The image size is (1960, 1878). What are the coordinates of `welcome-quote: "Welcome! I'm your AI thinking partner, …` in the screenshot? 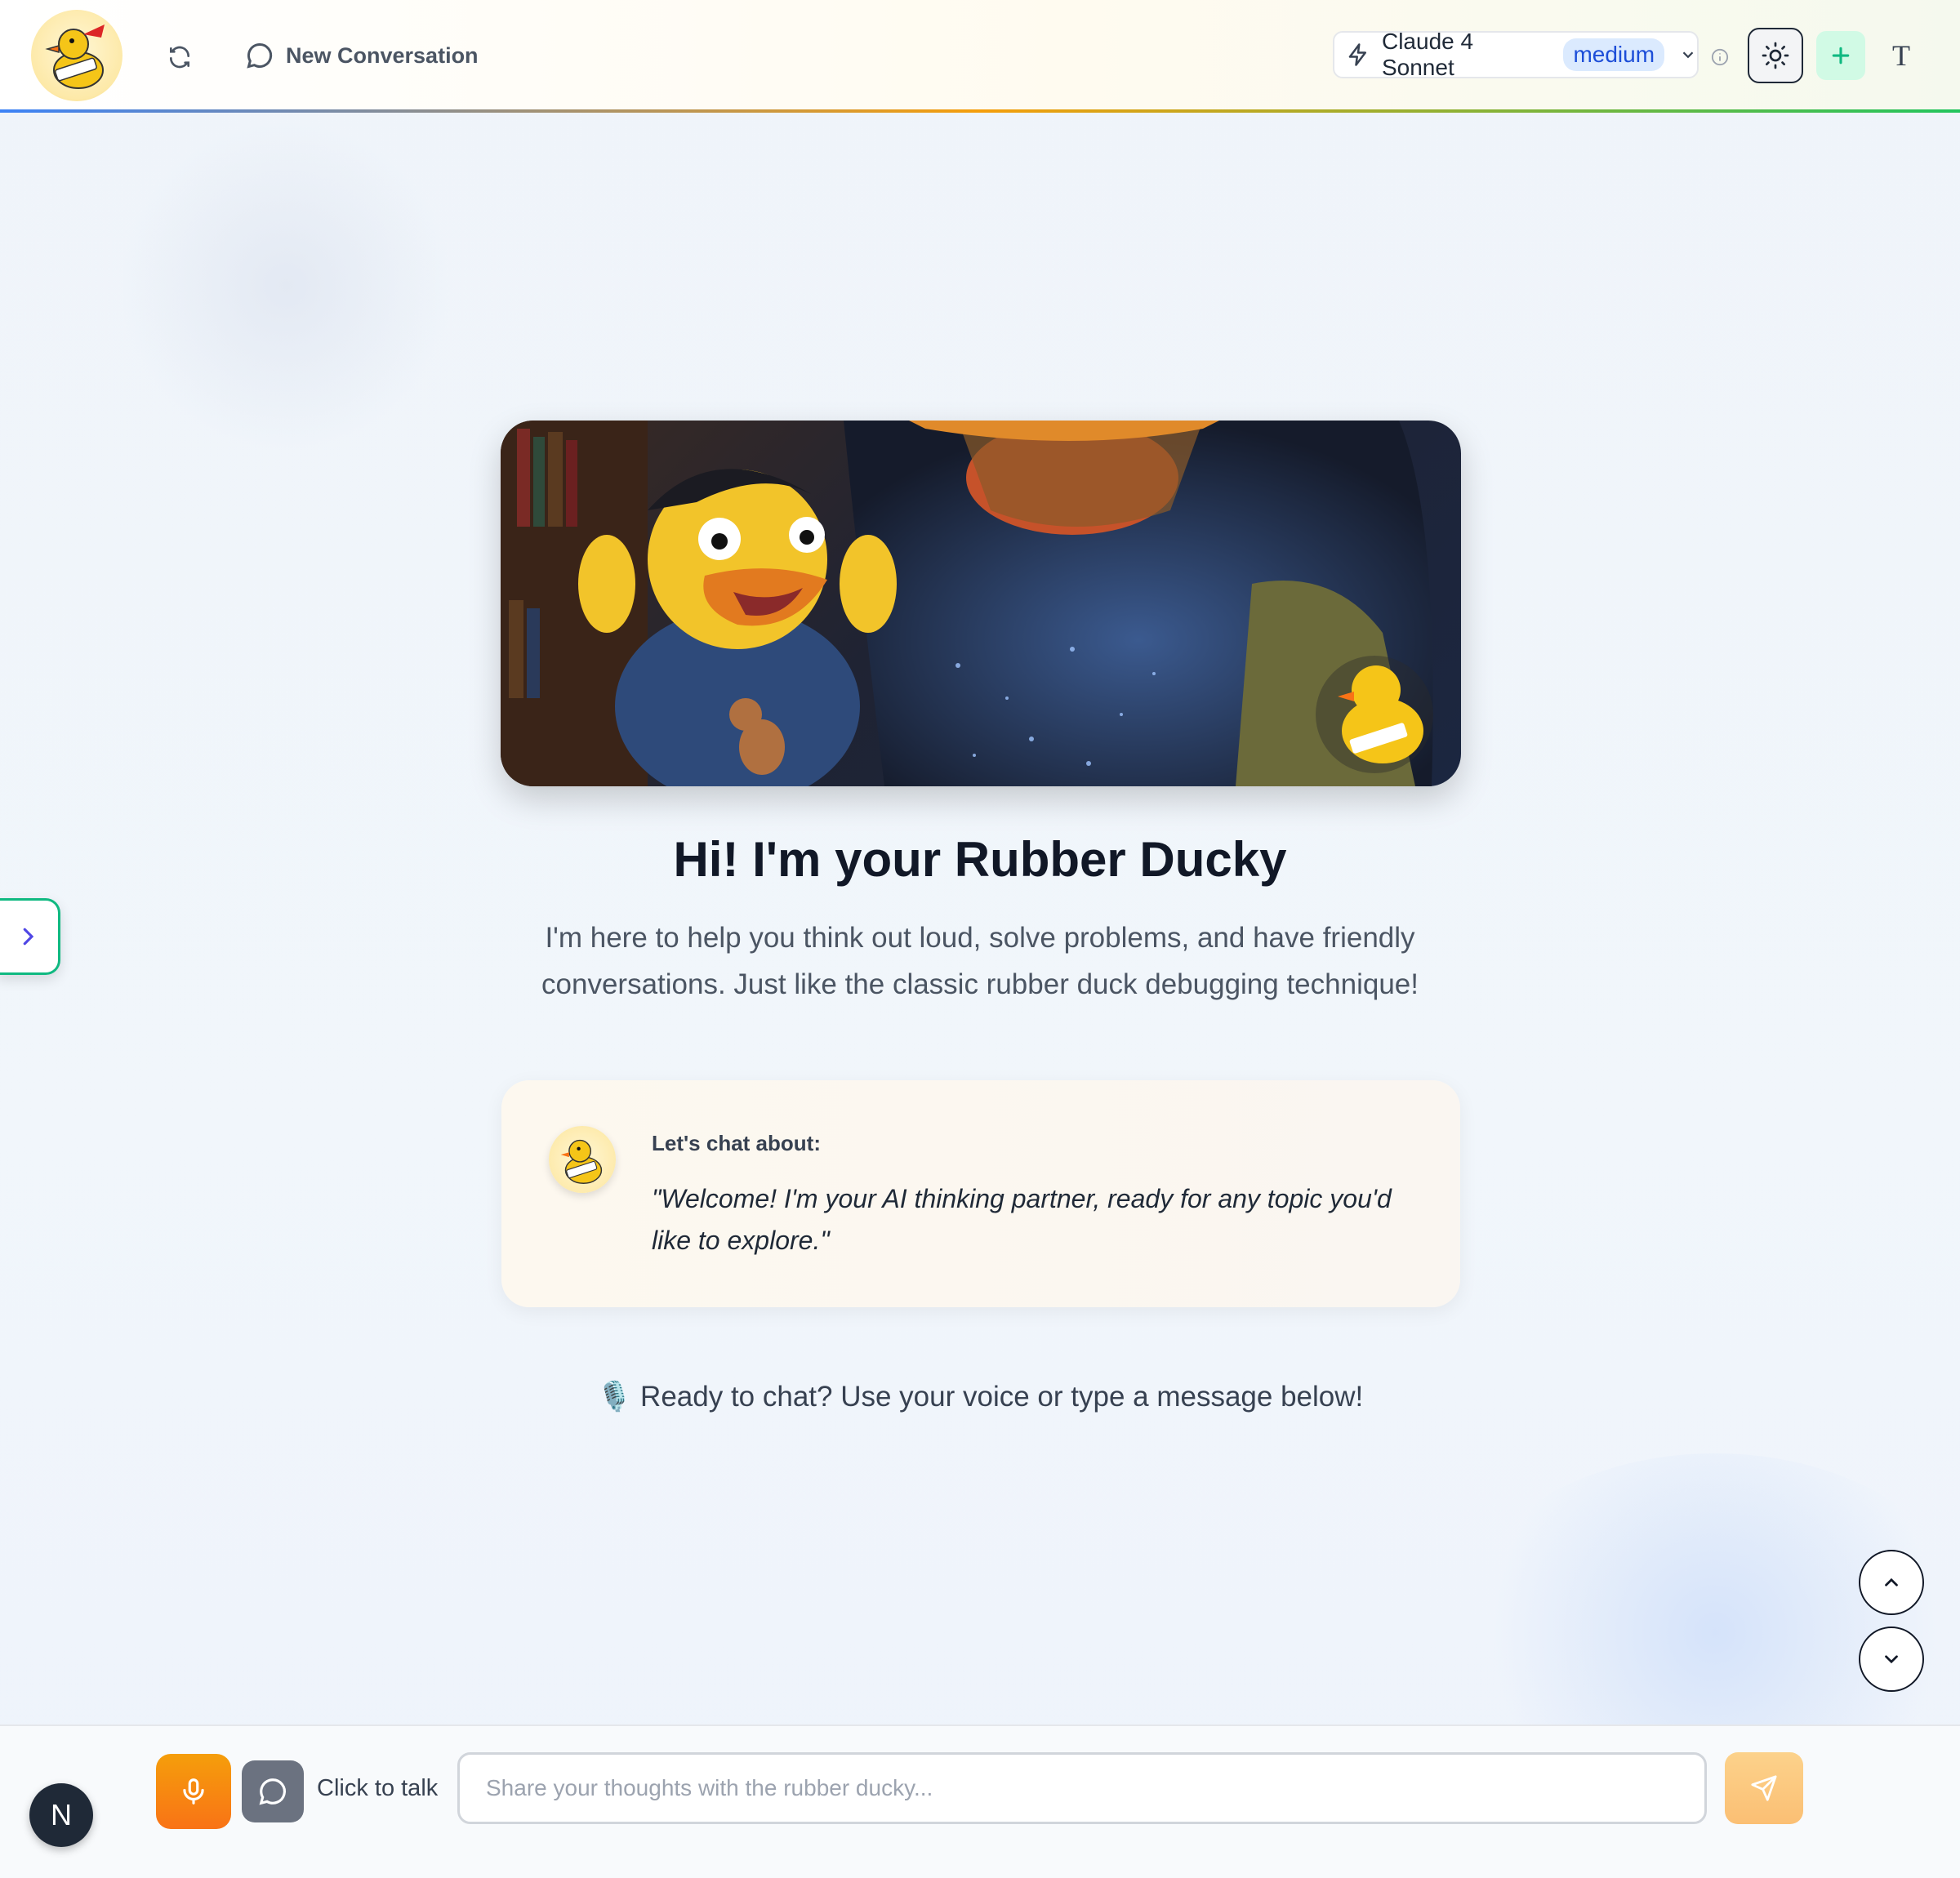 It's located at (1022, 1219).